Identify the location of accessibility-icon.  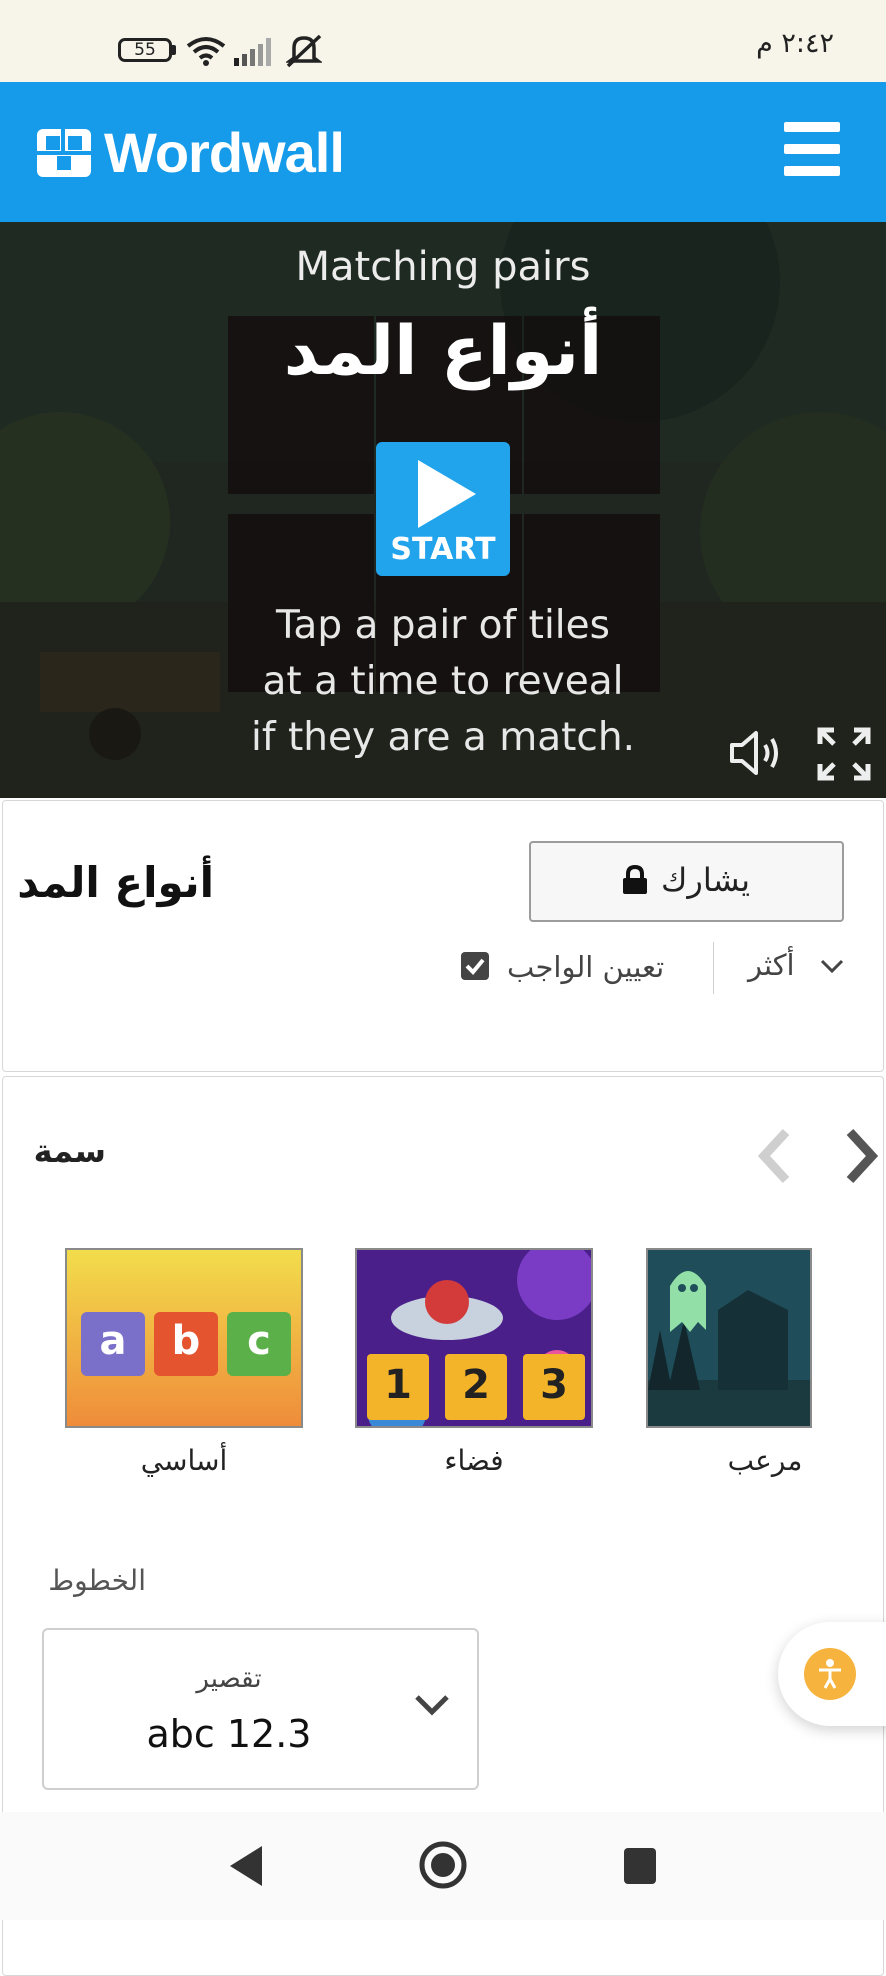
(830, 1674).